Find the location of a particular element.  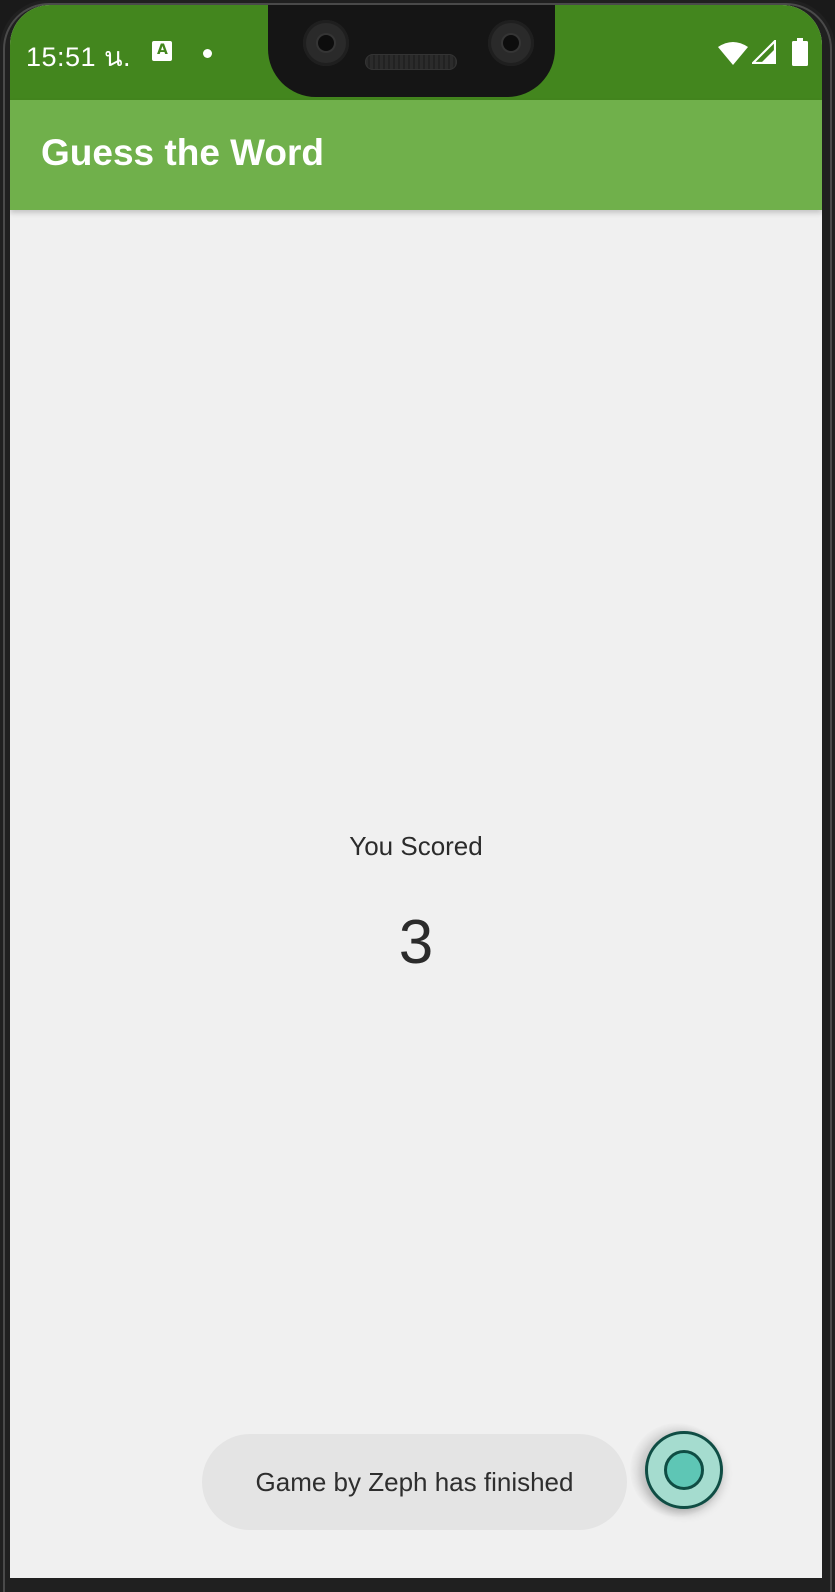

earpiece-speaker is located at coordinates (411, 62).